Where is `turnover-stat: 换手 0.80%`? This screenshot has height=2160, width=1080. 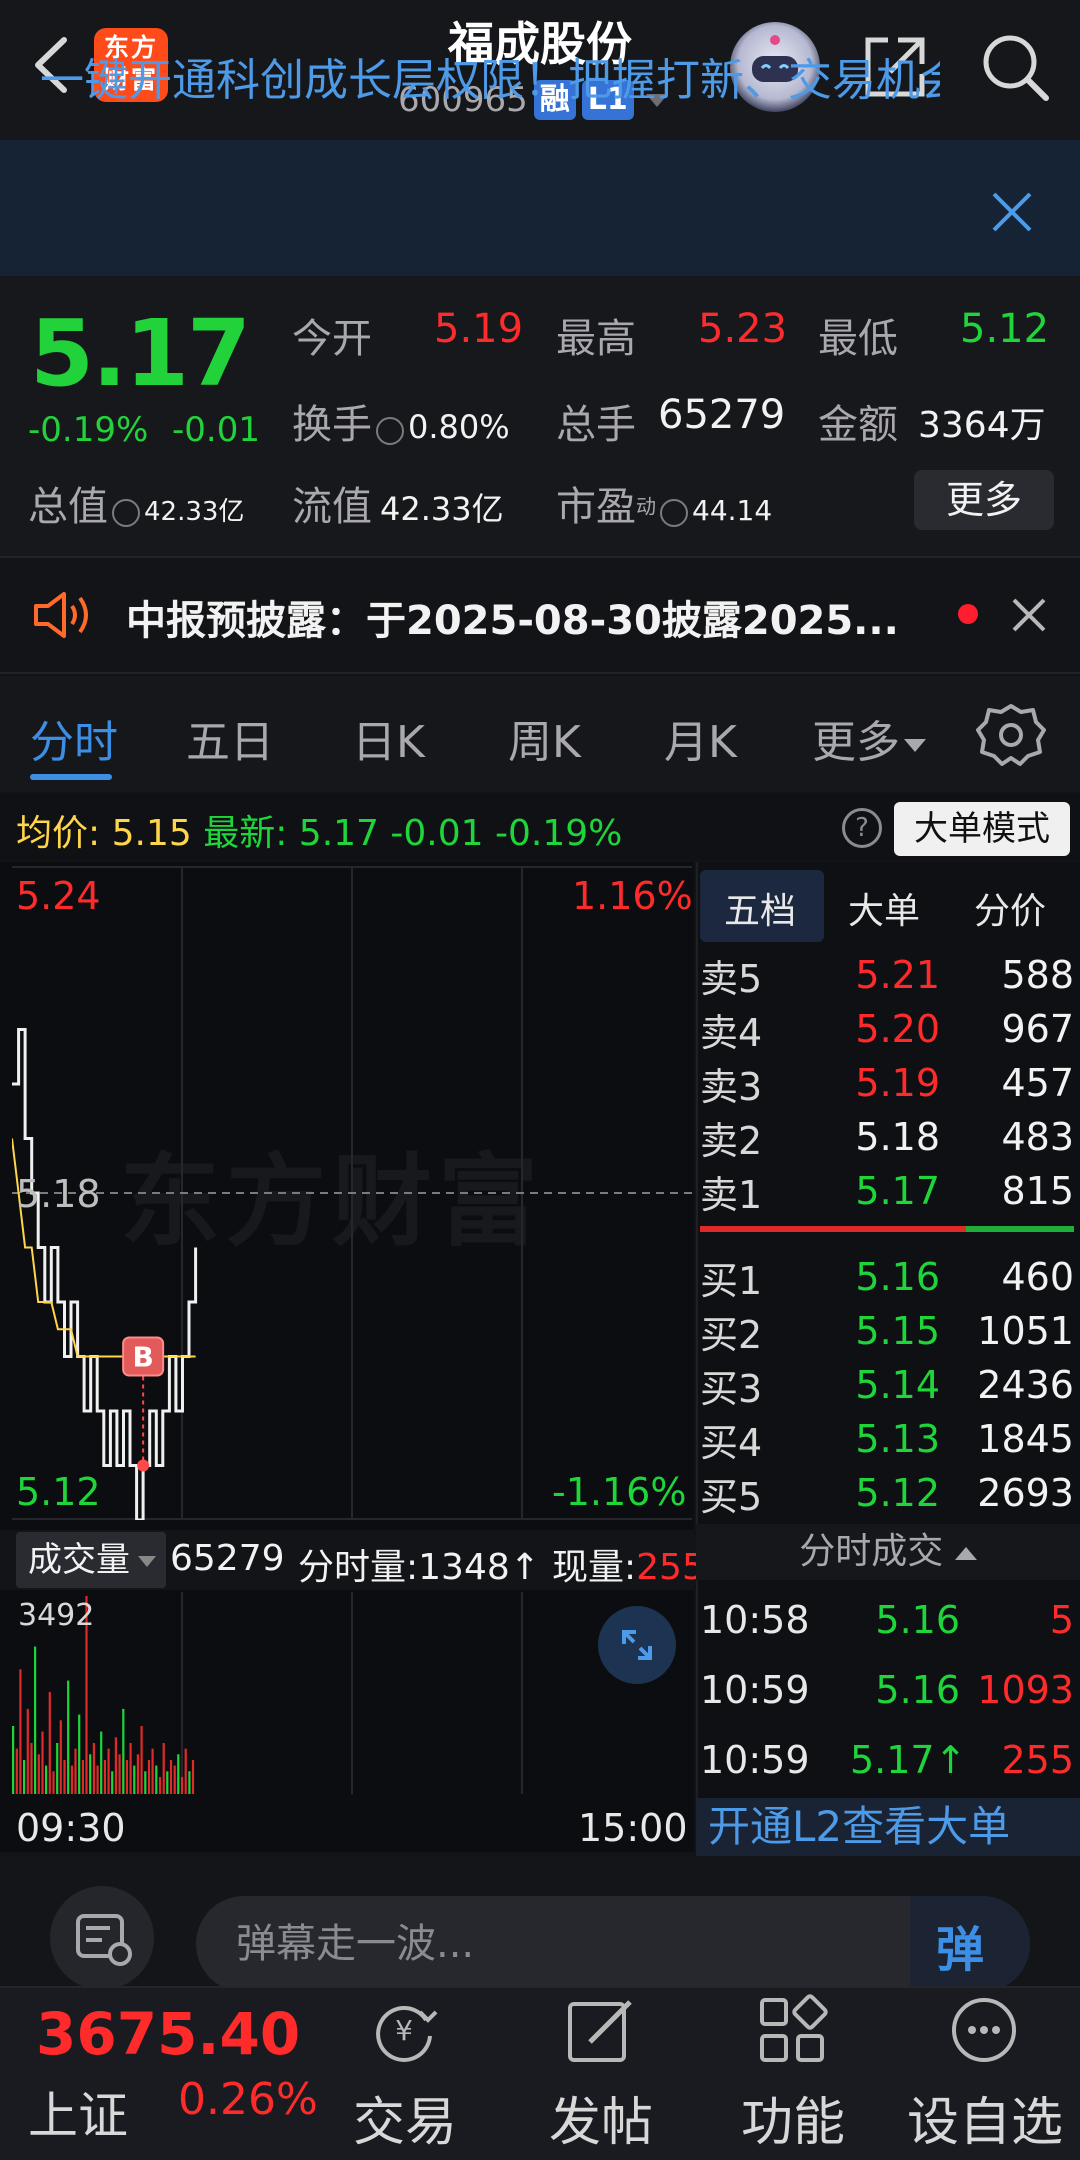
turnover-stat: 换手 0.80% is located at coordinates (401, 421).